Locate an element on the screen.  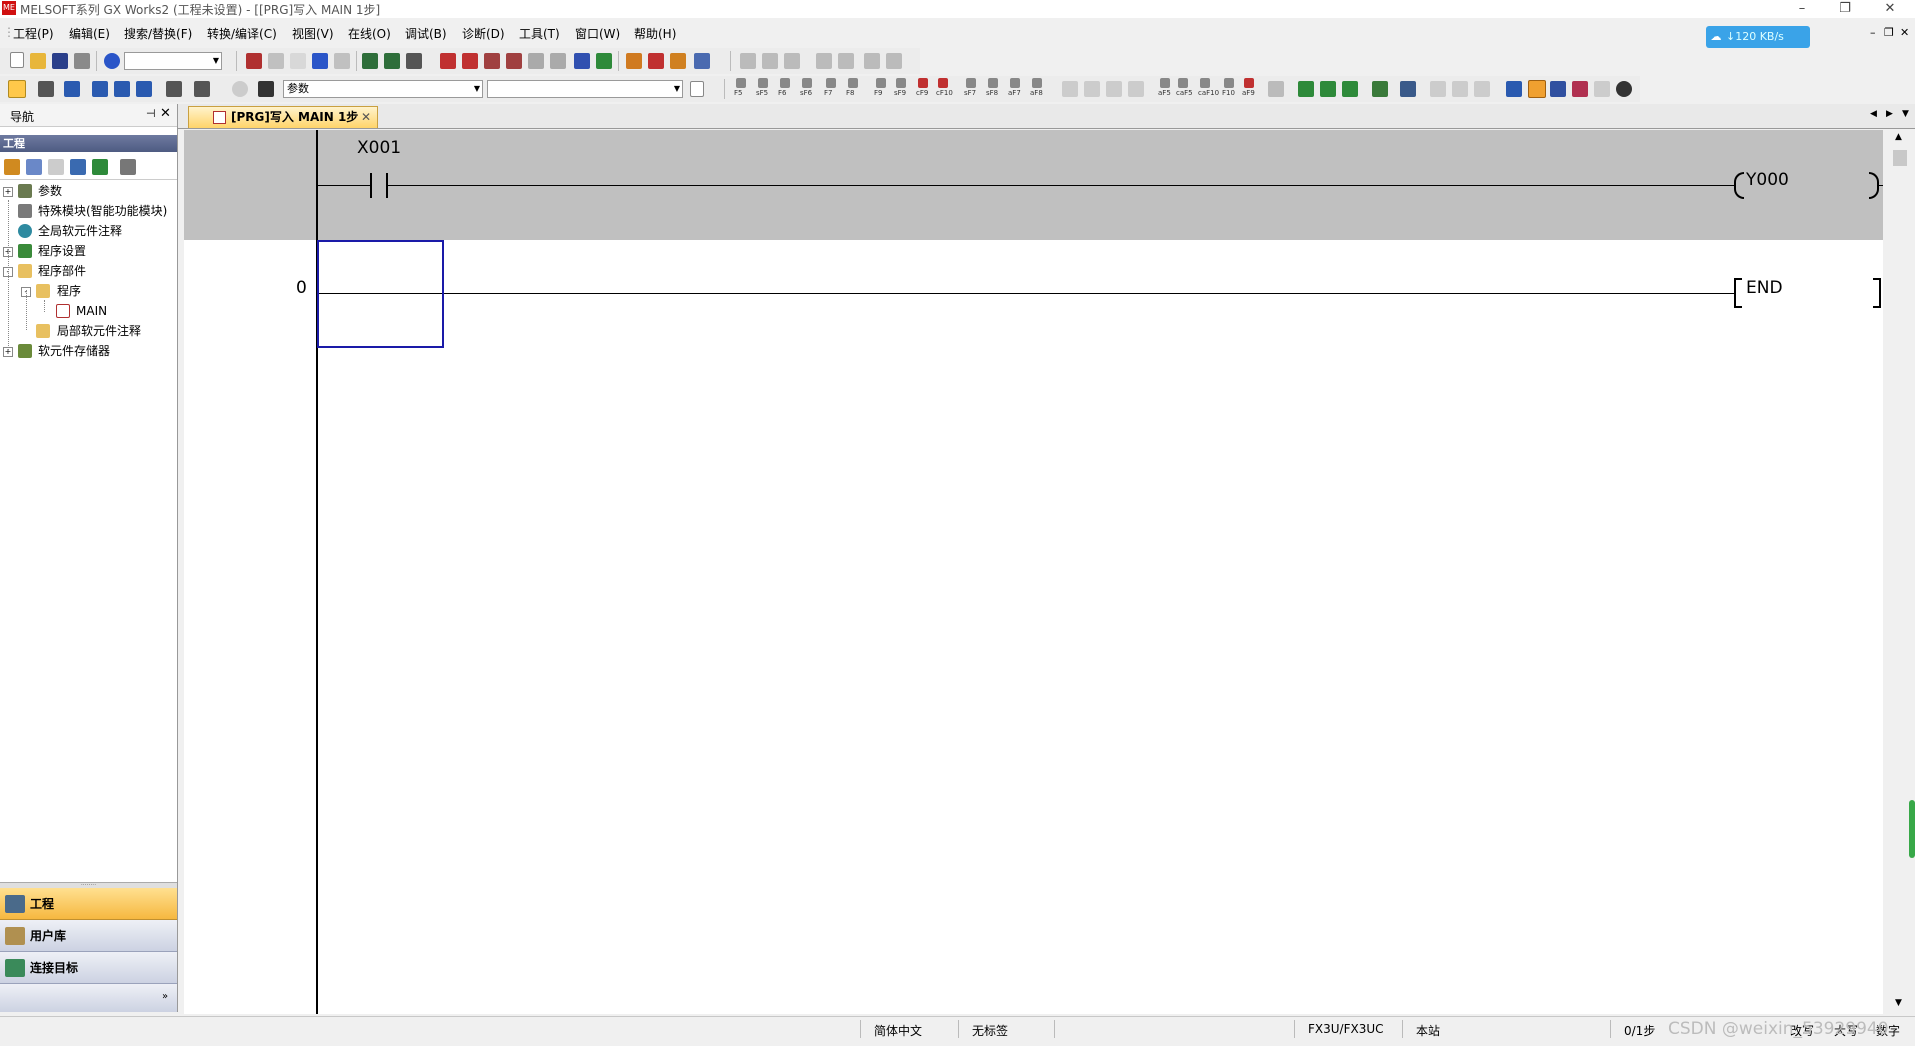
monitor-write-icon is located at coordinates (558, 61).